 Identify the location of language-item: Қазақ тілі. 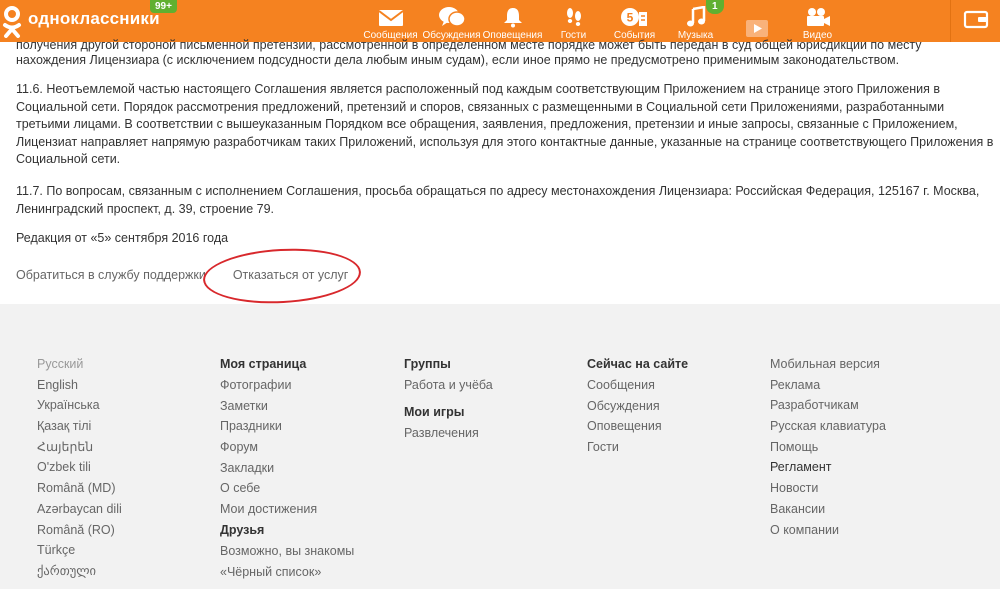
(79, 426).